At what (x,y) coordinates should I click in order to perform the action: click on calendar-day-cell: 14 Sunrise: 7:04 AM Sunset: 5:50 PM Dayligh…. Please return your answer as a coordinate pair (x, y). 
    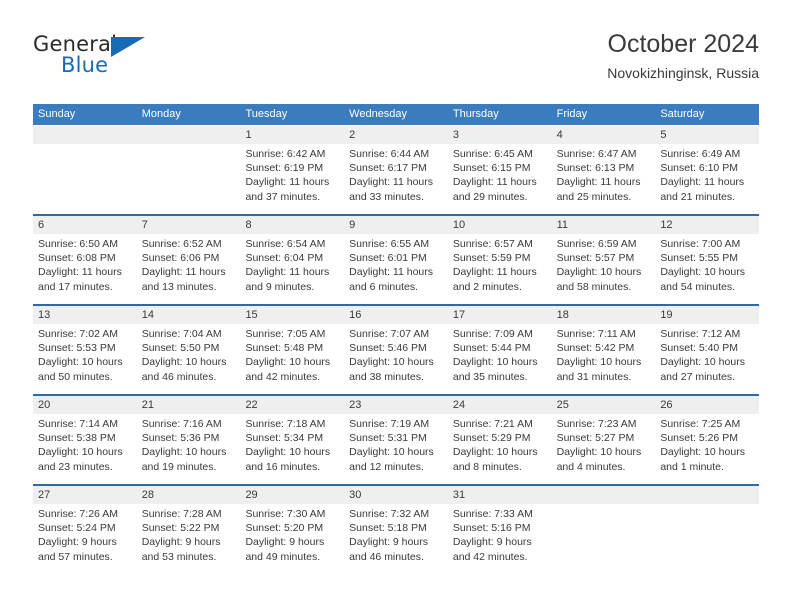
    Looking at the image, I should click on (188, 350).